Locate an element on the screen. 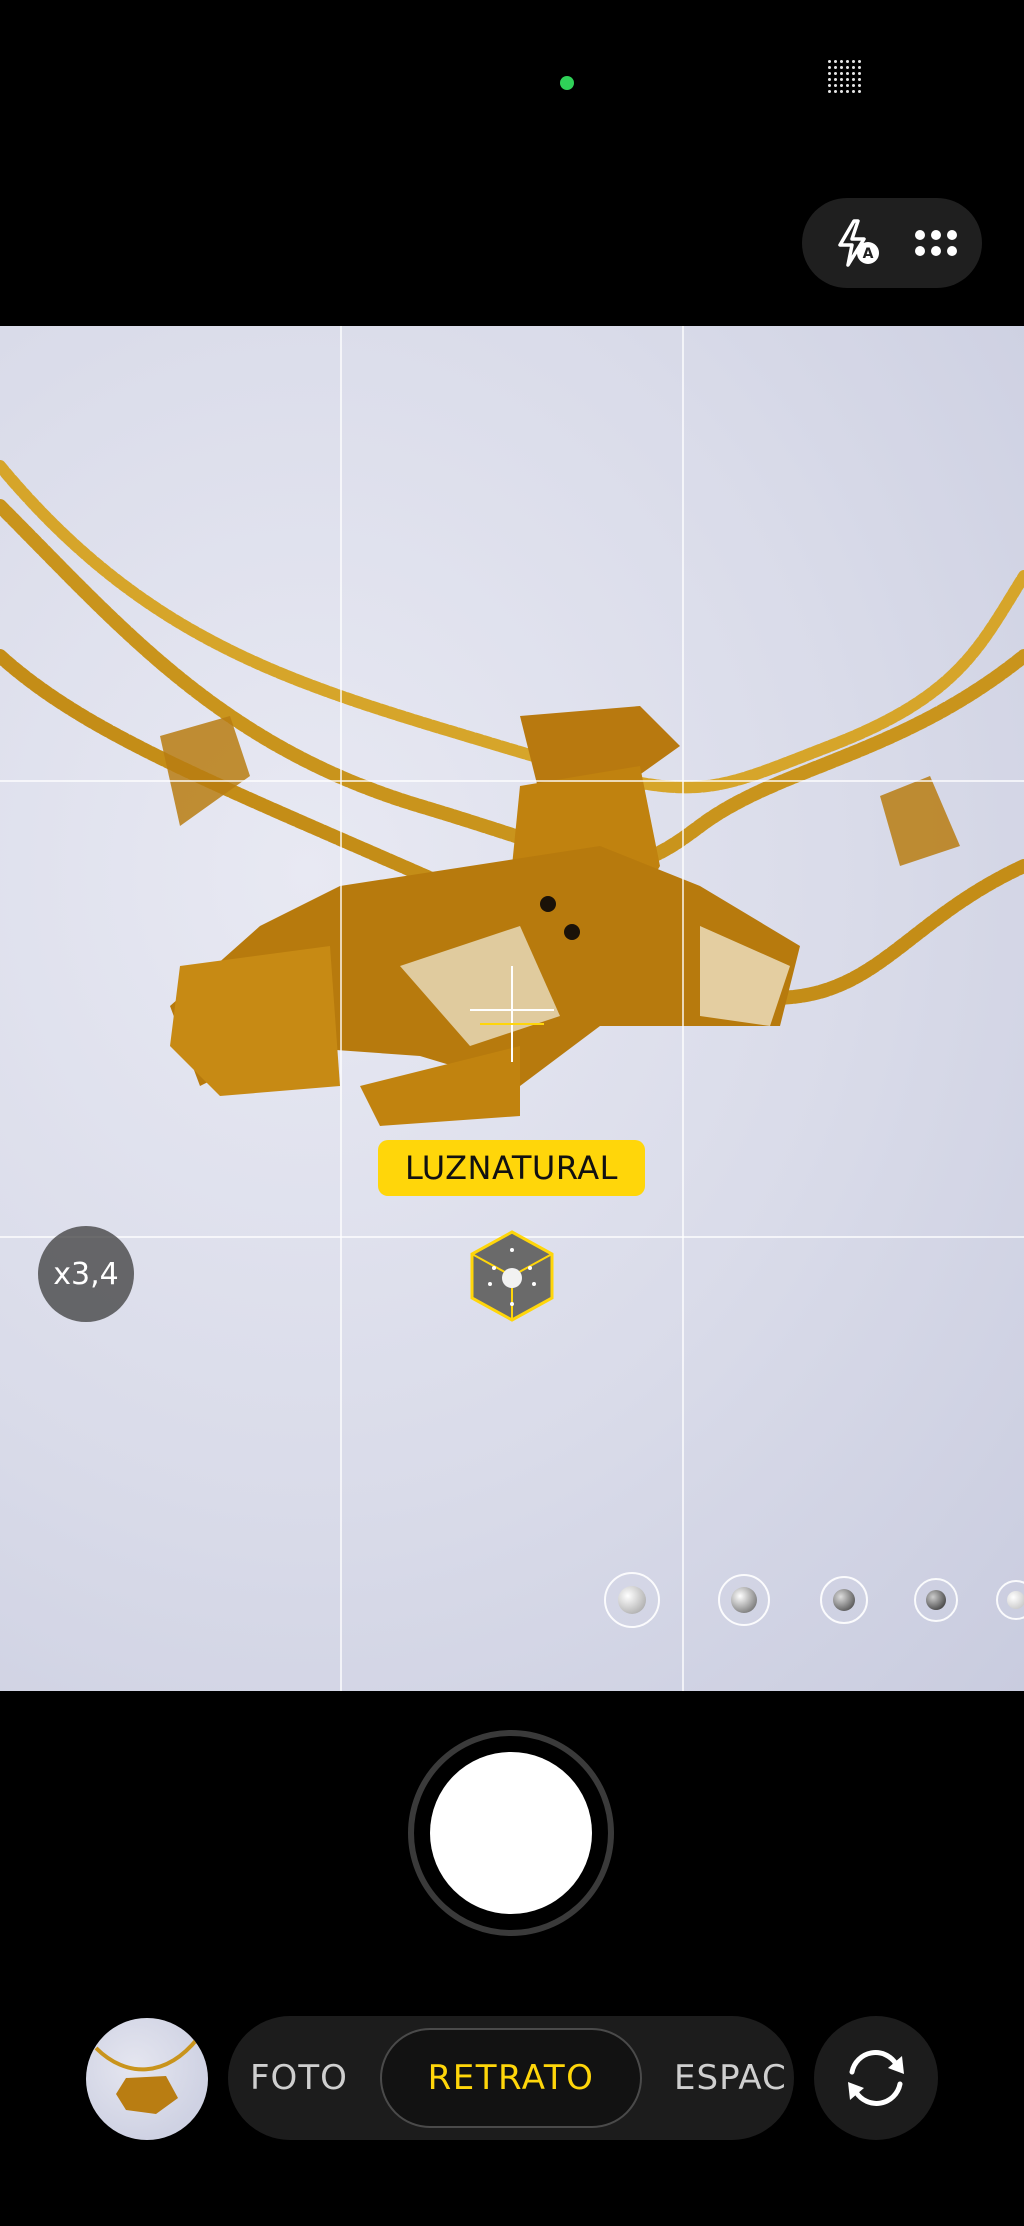 This screenshot has width=1024, height=2226. grid-dots-icon is located at coordinates (846, 78).